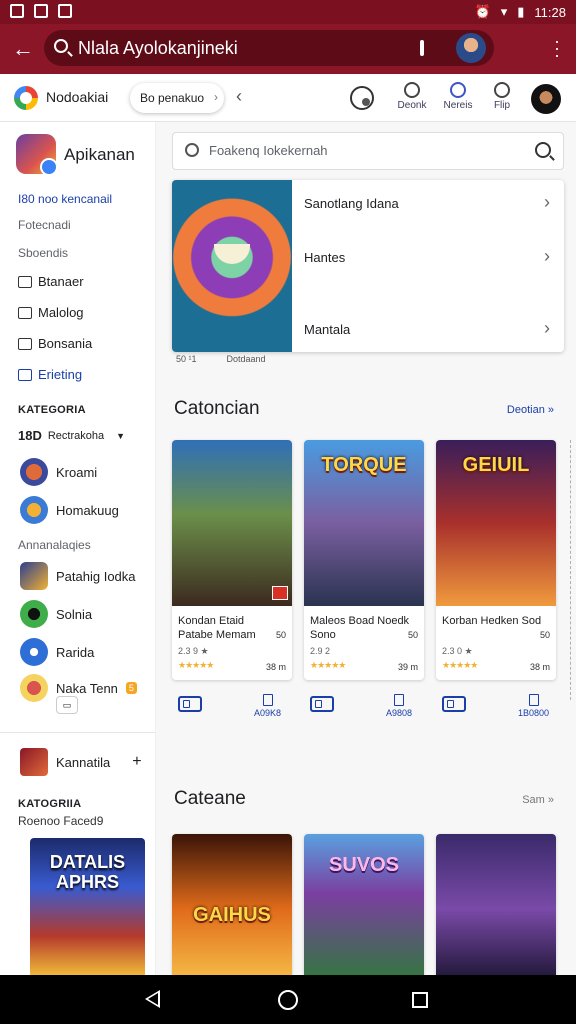  I want to click on window-icon, so click(25, 281).